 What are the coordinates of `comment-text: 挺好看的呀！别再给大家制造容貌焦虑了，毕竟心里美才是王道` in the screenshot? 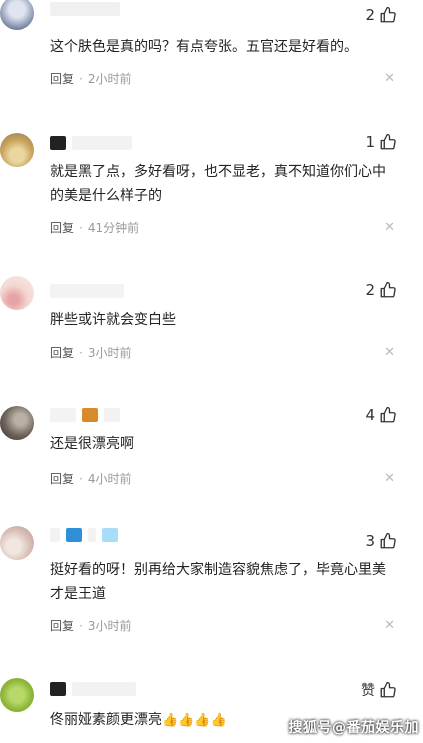 It's located at (218, 582).